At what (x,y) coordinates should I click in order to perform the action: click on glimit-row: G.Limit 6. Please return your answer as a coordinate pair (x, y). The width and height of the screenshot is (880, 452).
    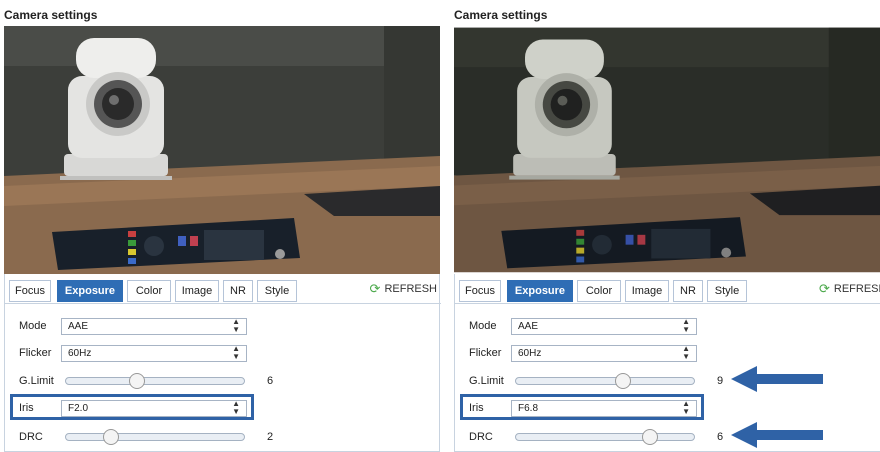
    Looking at the image, I should click on (146, 381).